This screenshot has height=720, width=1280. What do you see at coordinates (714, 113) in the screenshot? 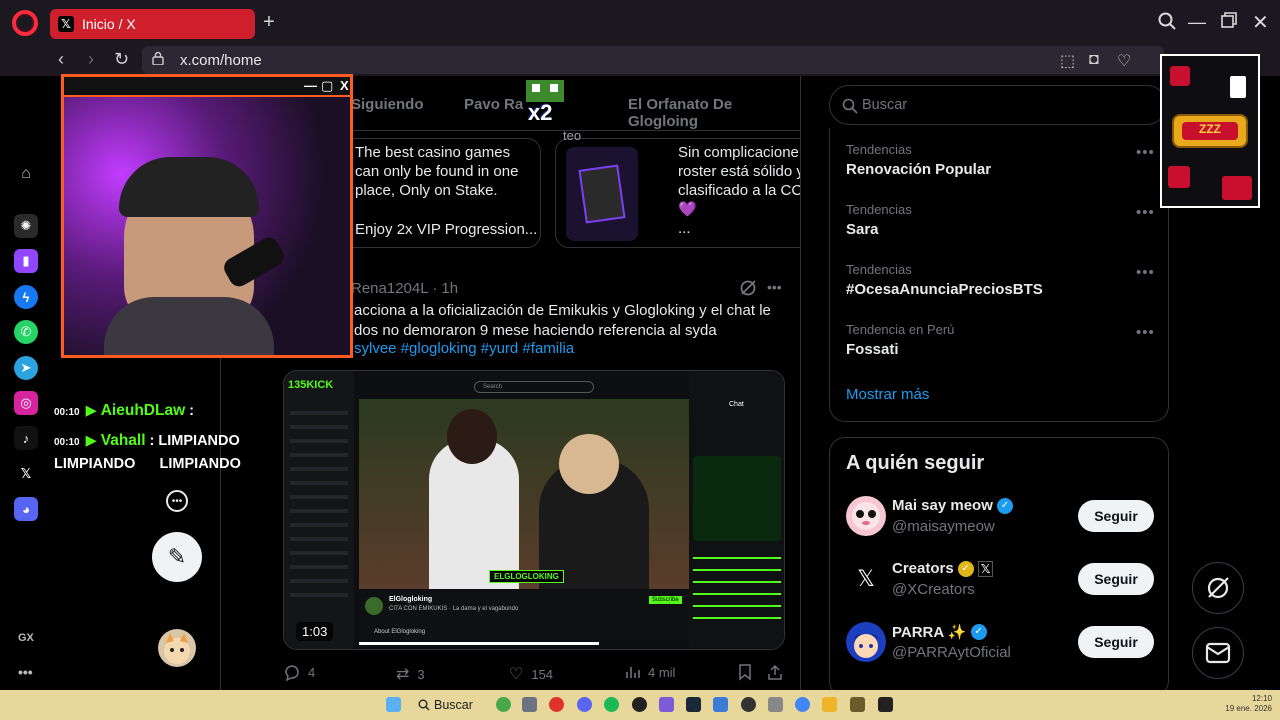
I see `tab-el-orfanato: El Orfanato De Glogloing` at bounding box center [714, 113].